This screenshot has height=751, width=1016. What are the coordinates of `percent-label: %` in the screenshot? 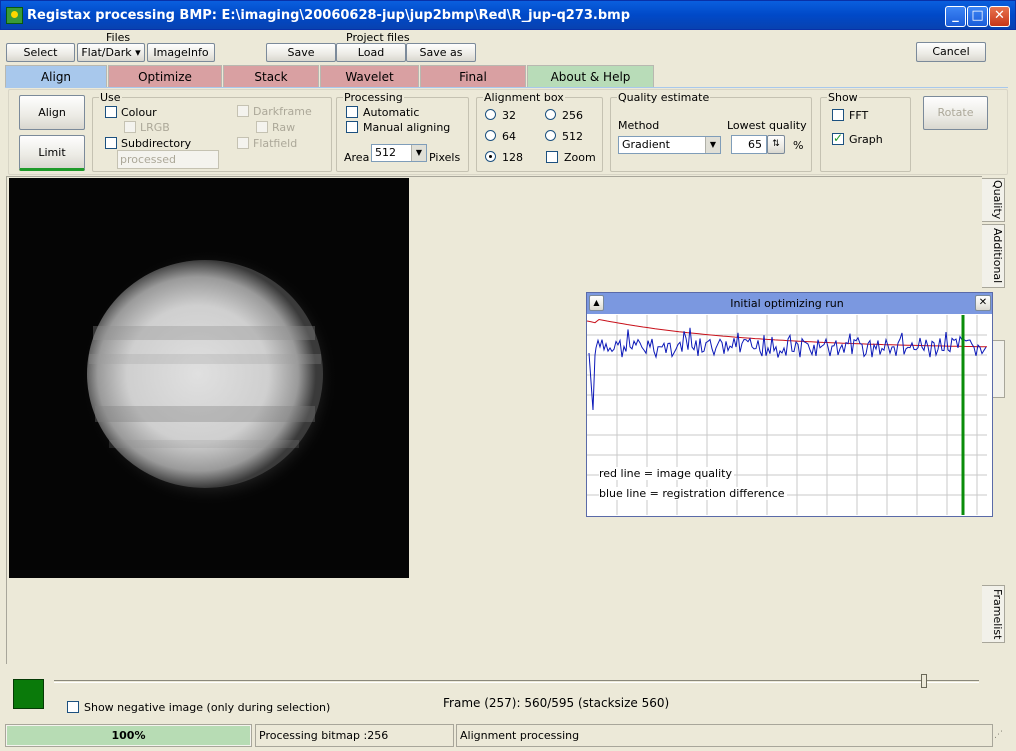 It's located at (798, 145).